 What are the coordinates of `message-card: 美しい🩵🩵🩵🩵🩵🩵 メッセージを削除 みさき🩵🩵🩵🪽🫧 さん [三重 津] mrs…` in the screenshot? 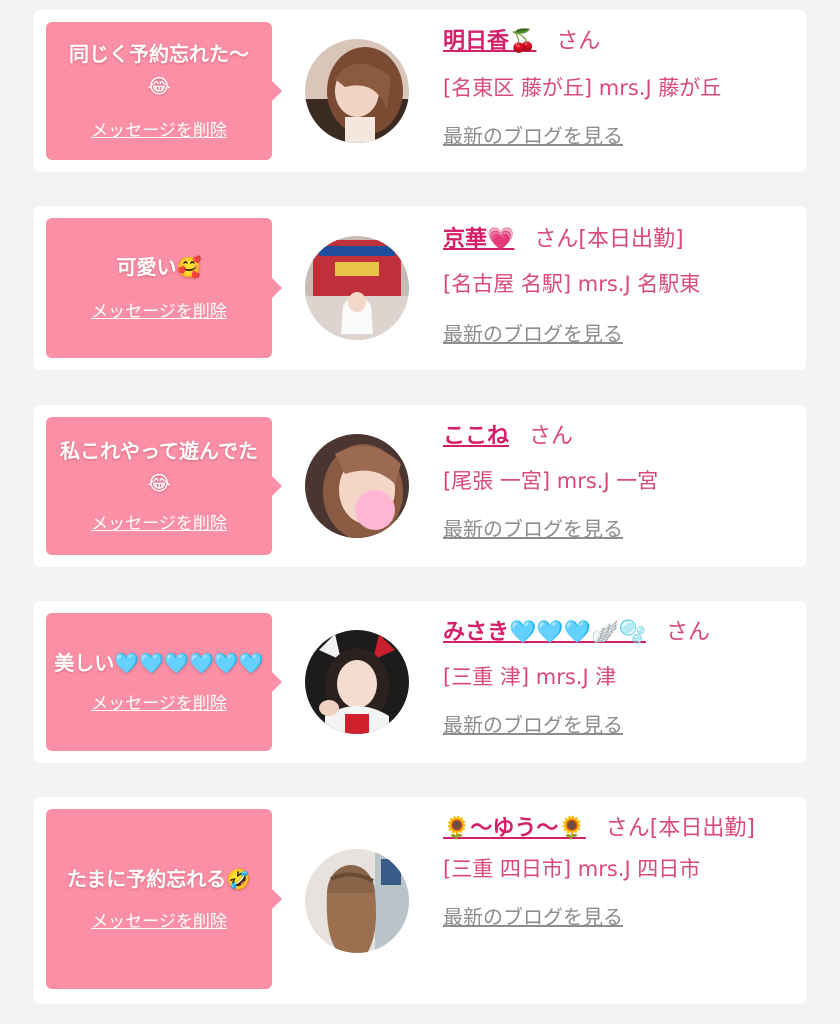 It's located at (420, 682).